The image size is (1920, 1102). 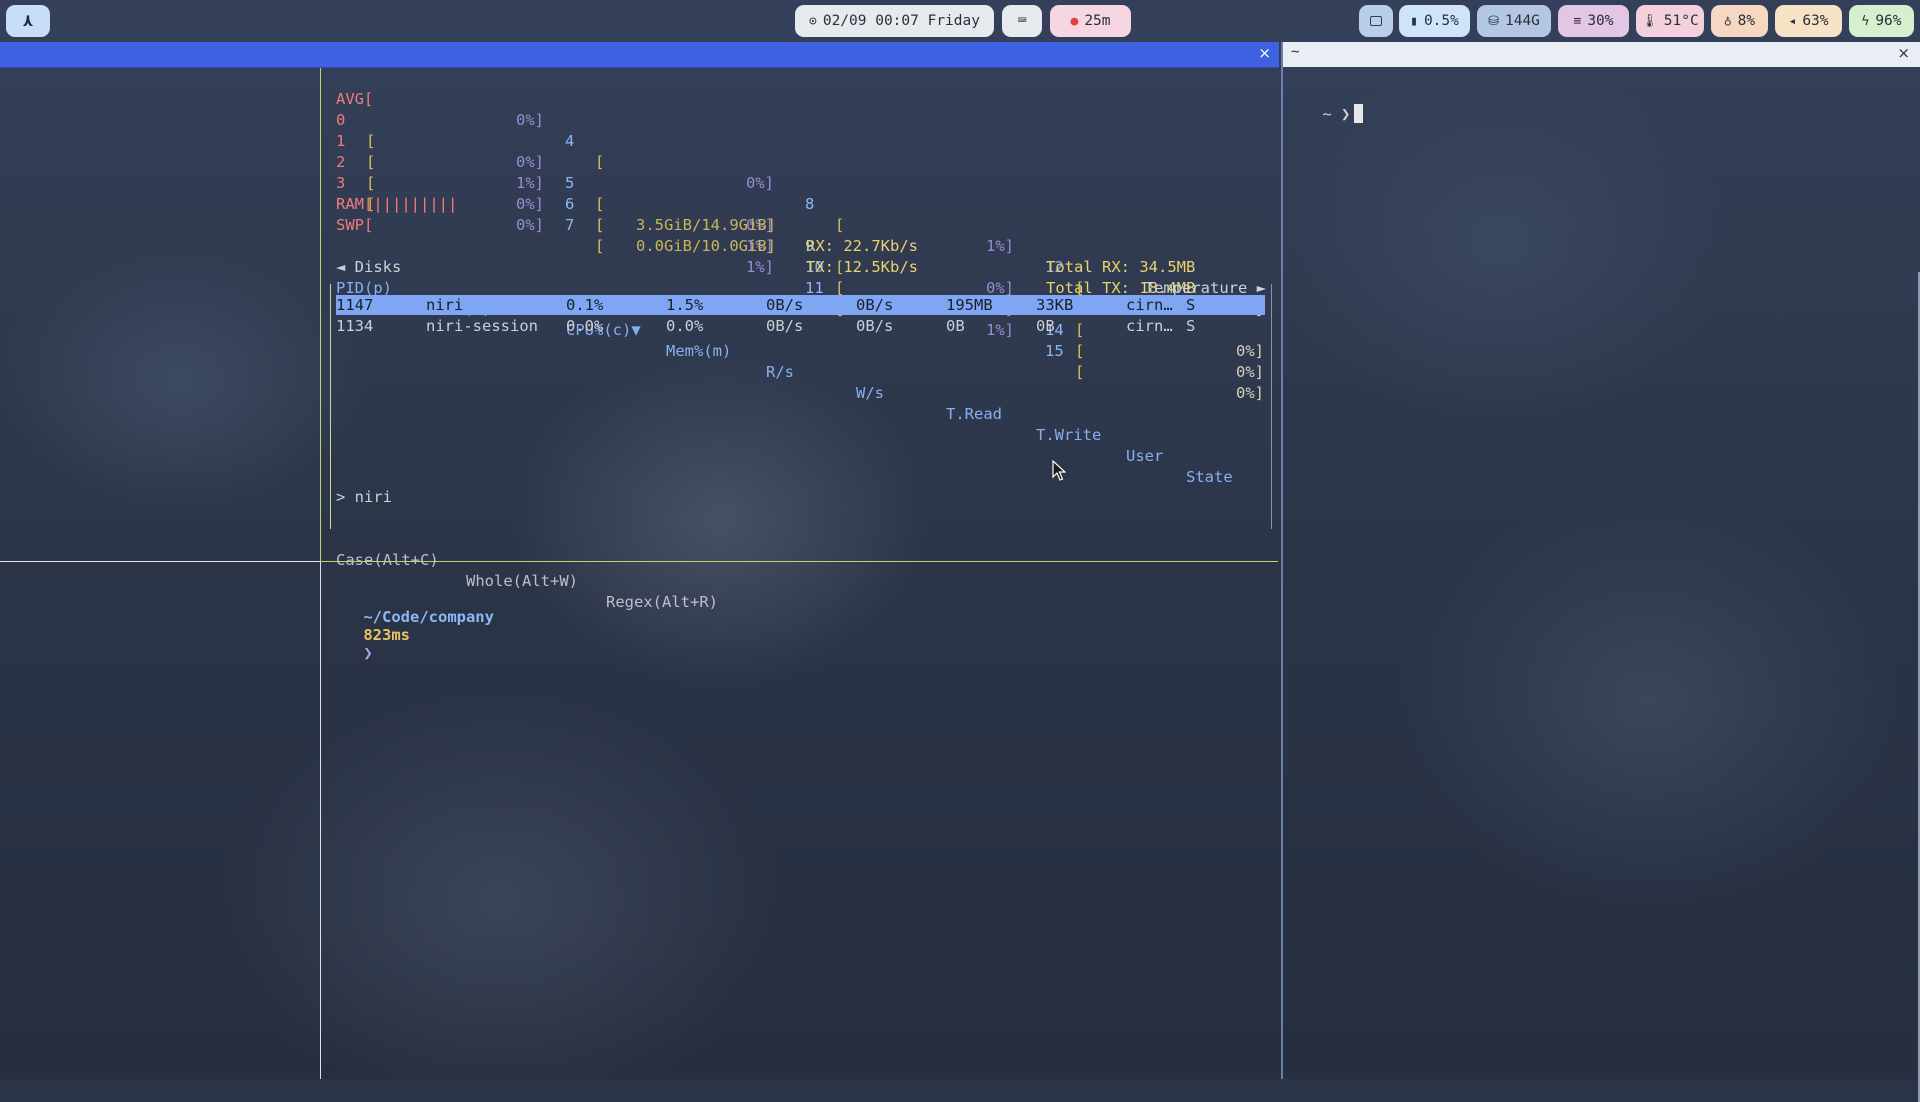 I want to click on total-read-cell: 195MB, so click(x=969, y=305).